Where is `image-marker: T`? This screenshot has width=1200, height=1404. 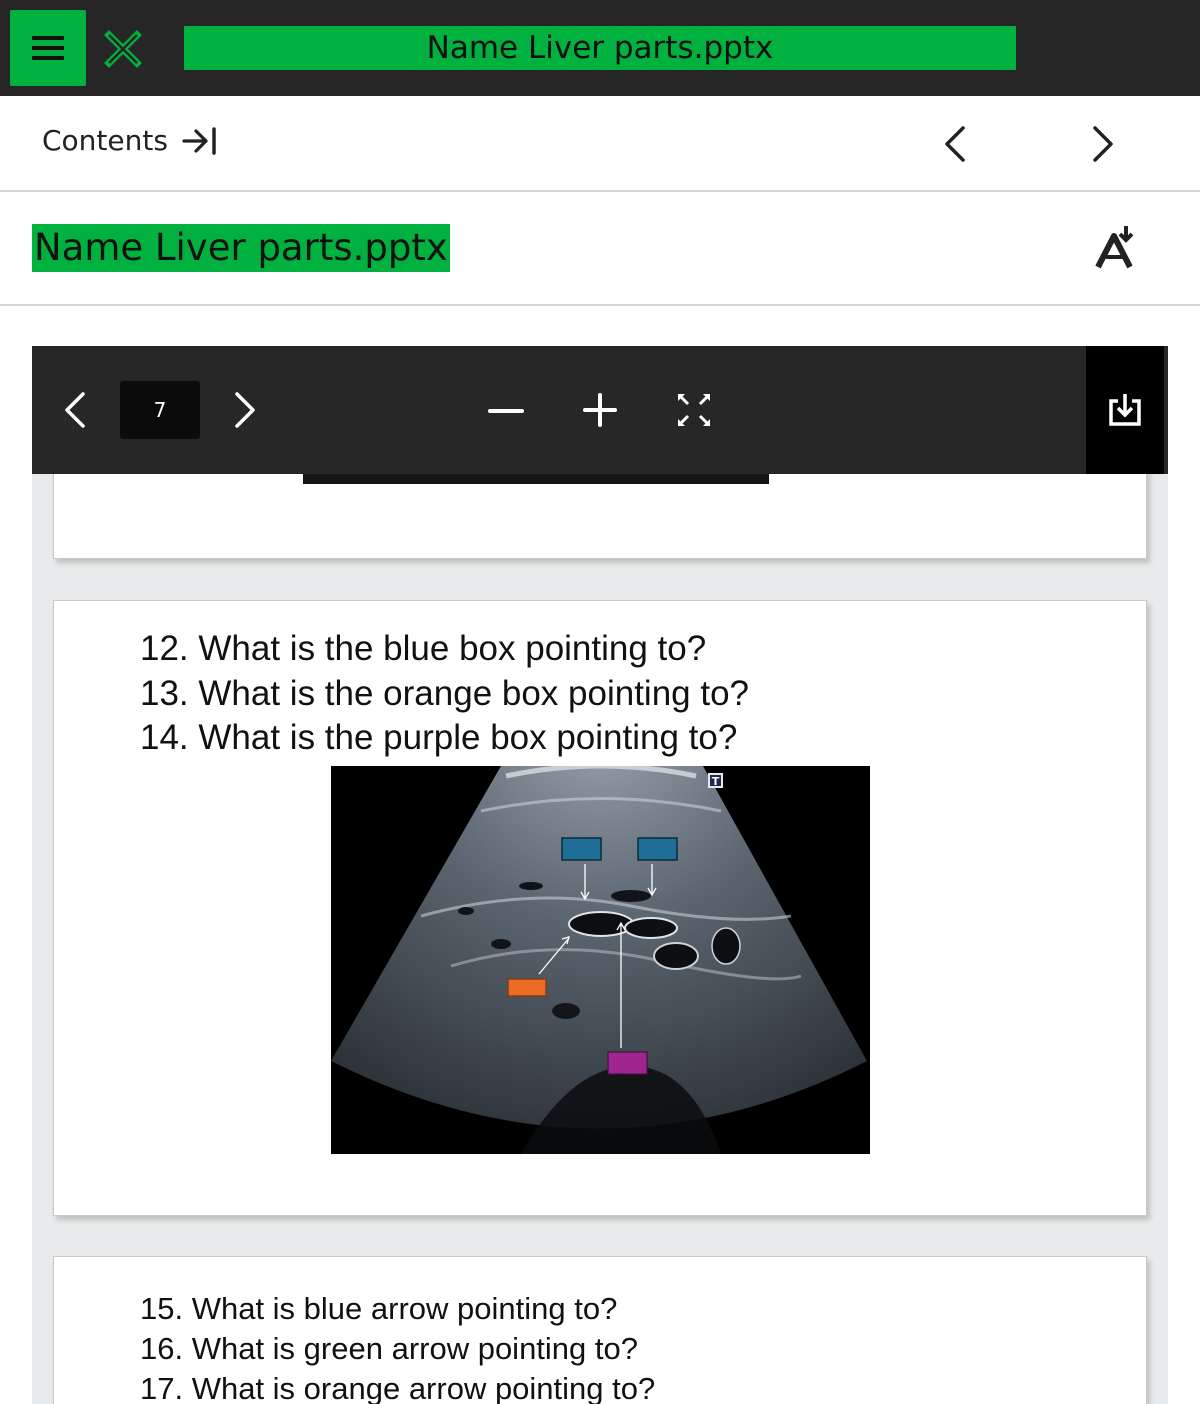
image-marker: T is located at coordinates (715, 780).